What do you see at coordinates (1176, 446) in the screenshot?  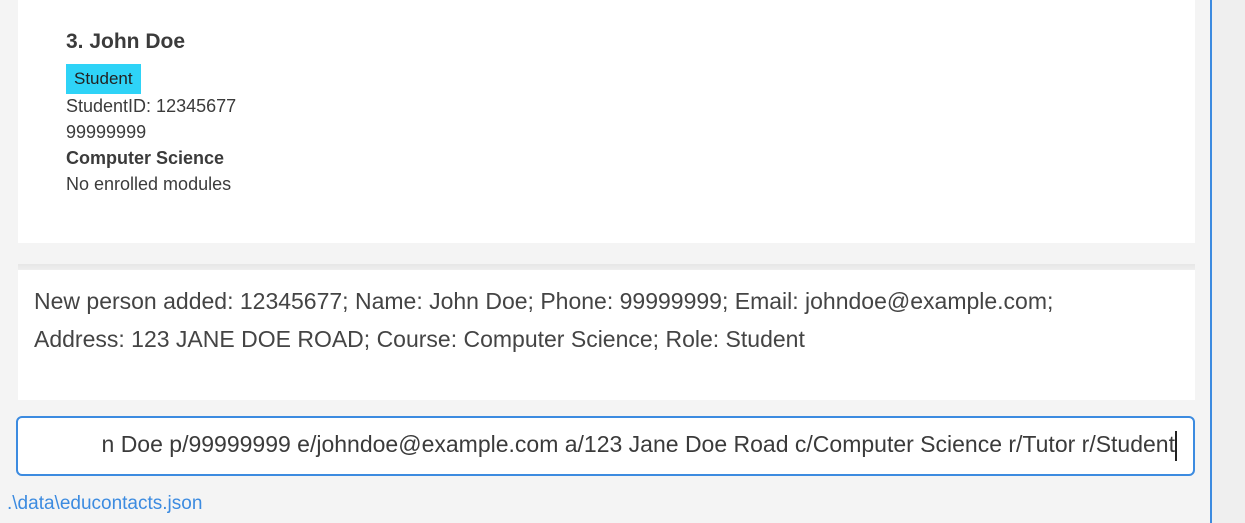 I see `text-cursor` at bounding box center [1176, 446].